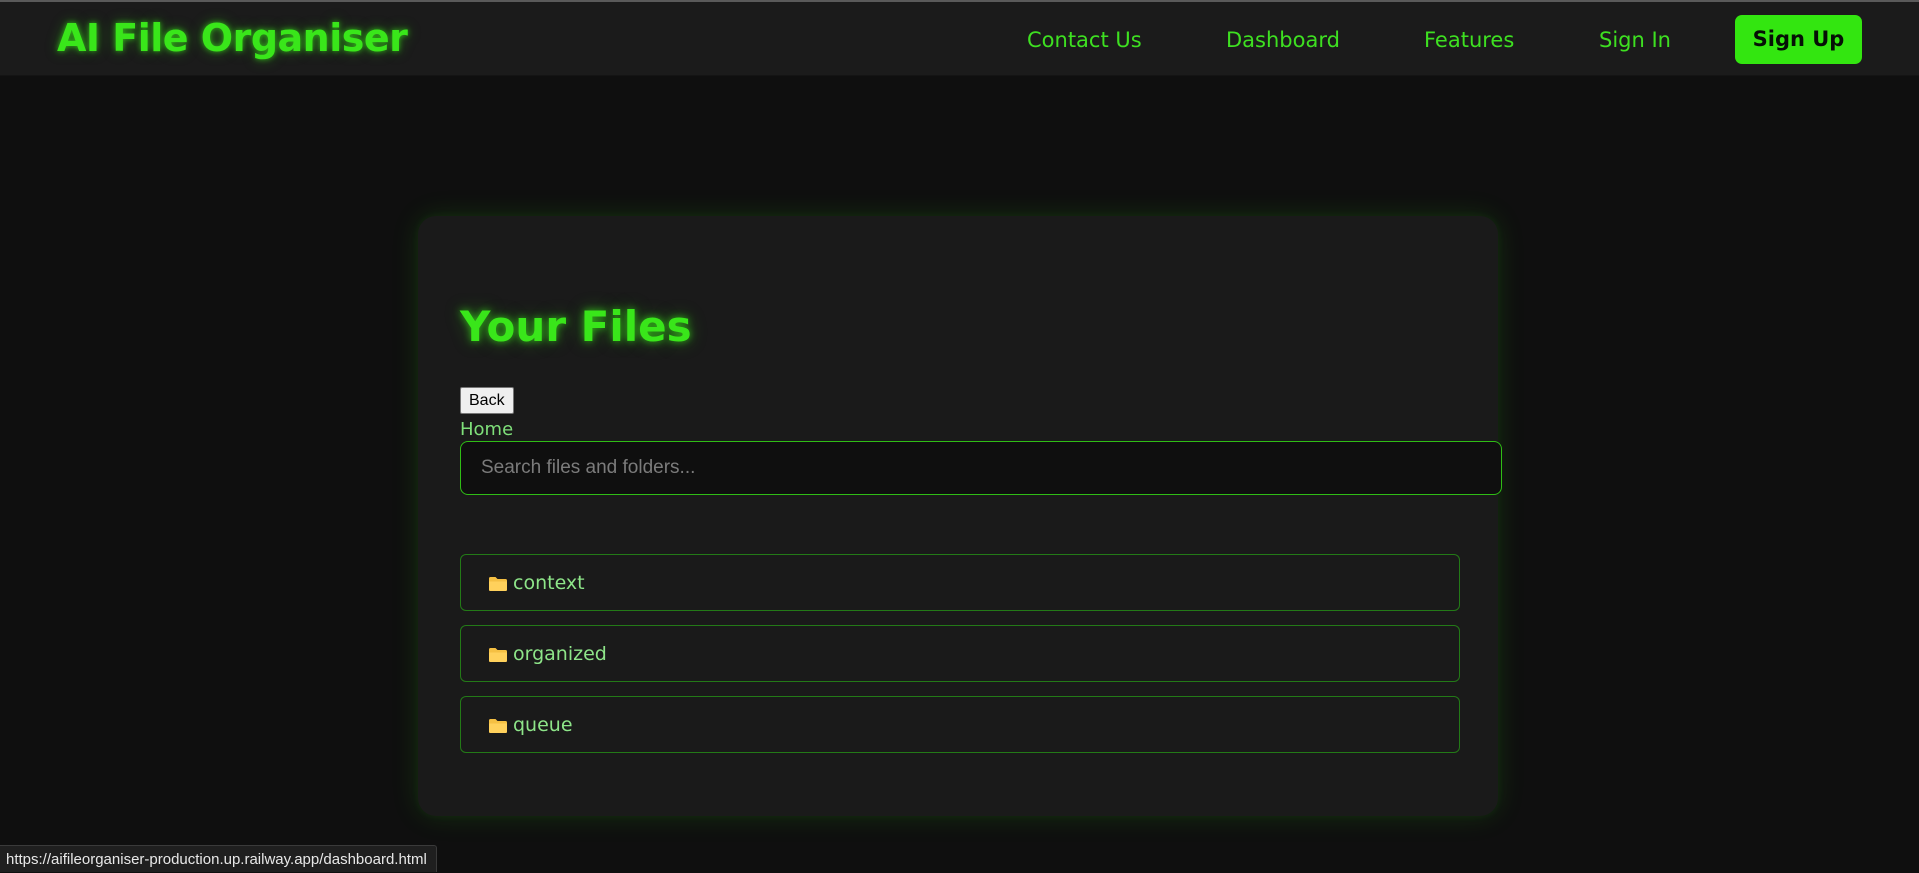  What do you see at coordinates (960, 724) in the screenshot?
I see `folder-item-queue: queue` at bounding box center [960, 724].